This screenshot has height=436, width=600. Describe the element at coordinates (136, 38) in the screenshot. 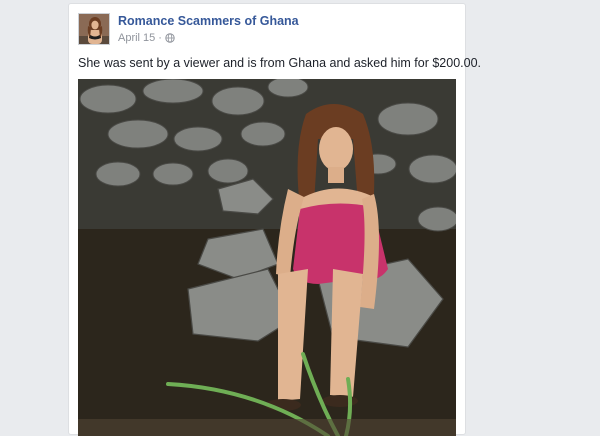

I see `post-date: April 15` at that location.